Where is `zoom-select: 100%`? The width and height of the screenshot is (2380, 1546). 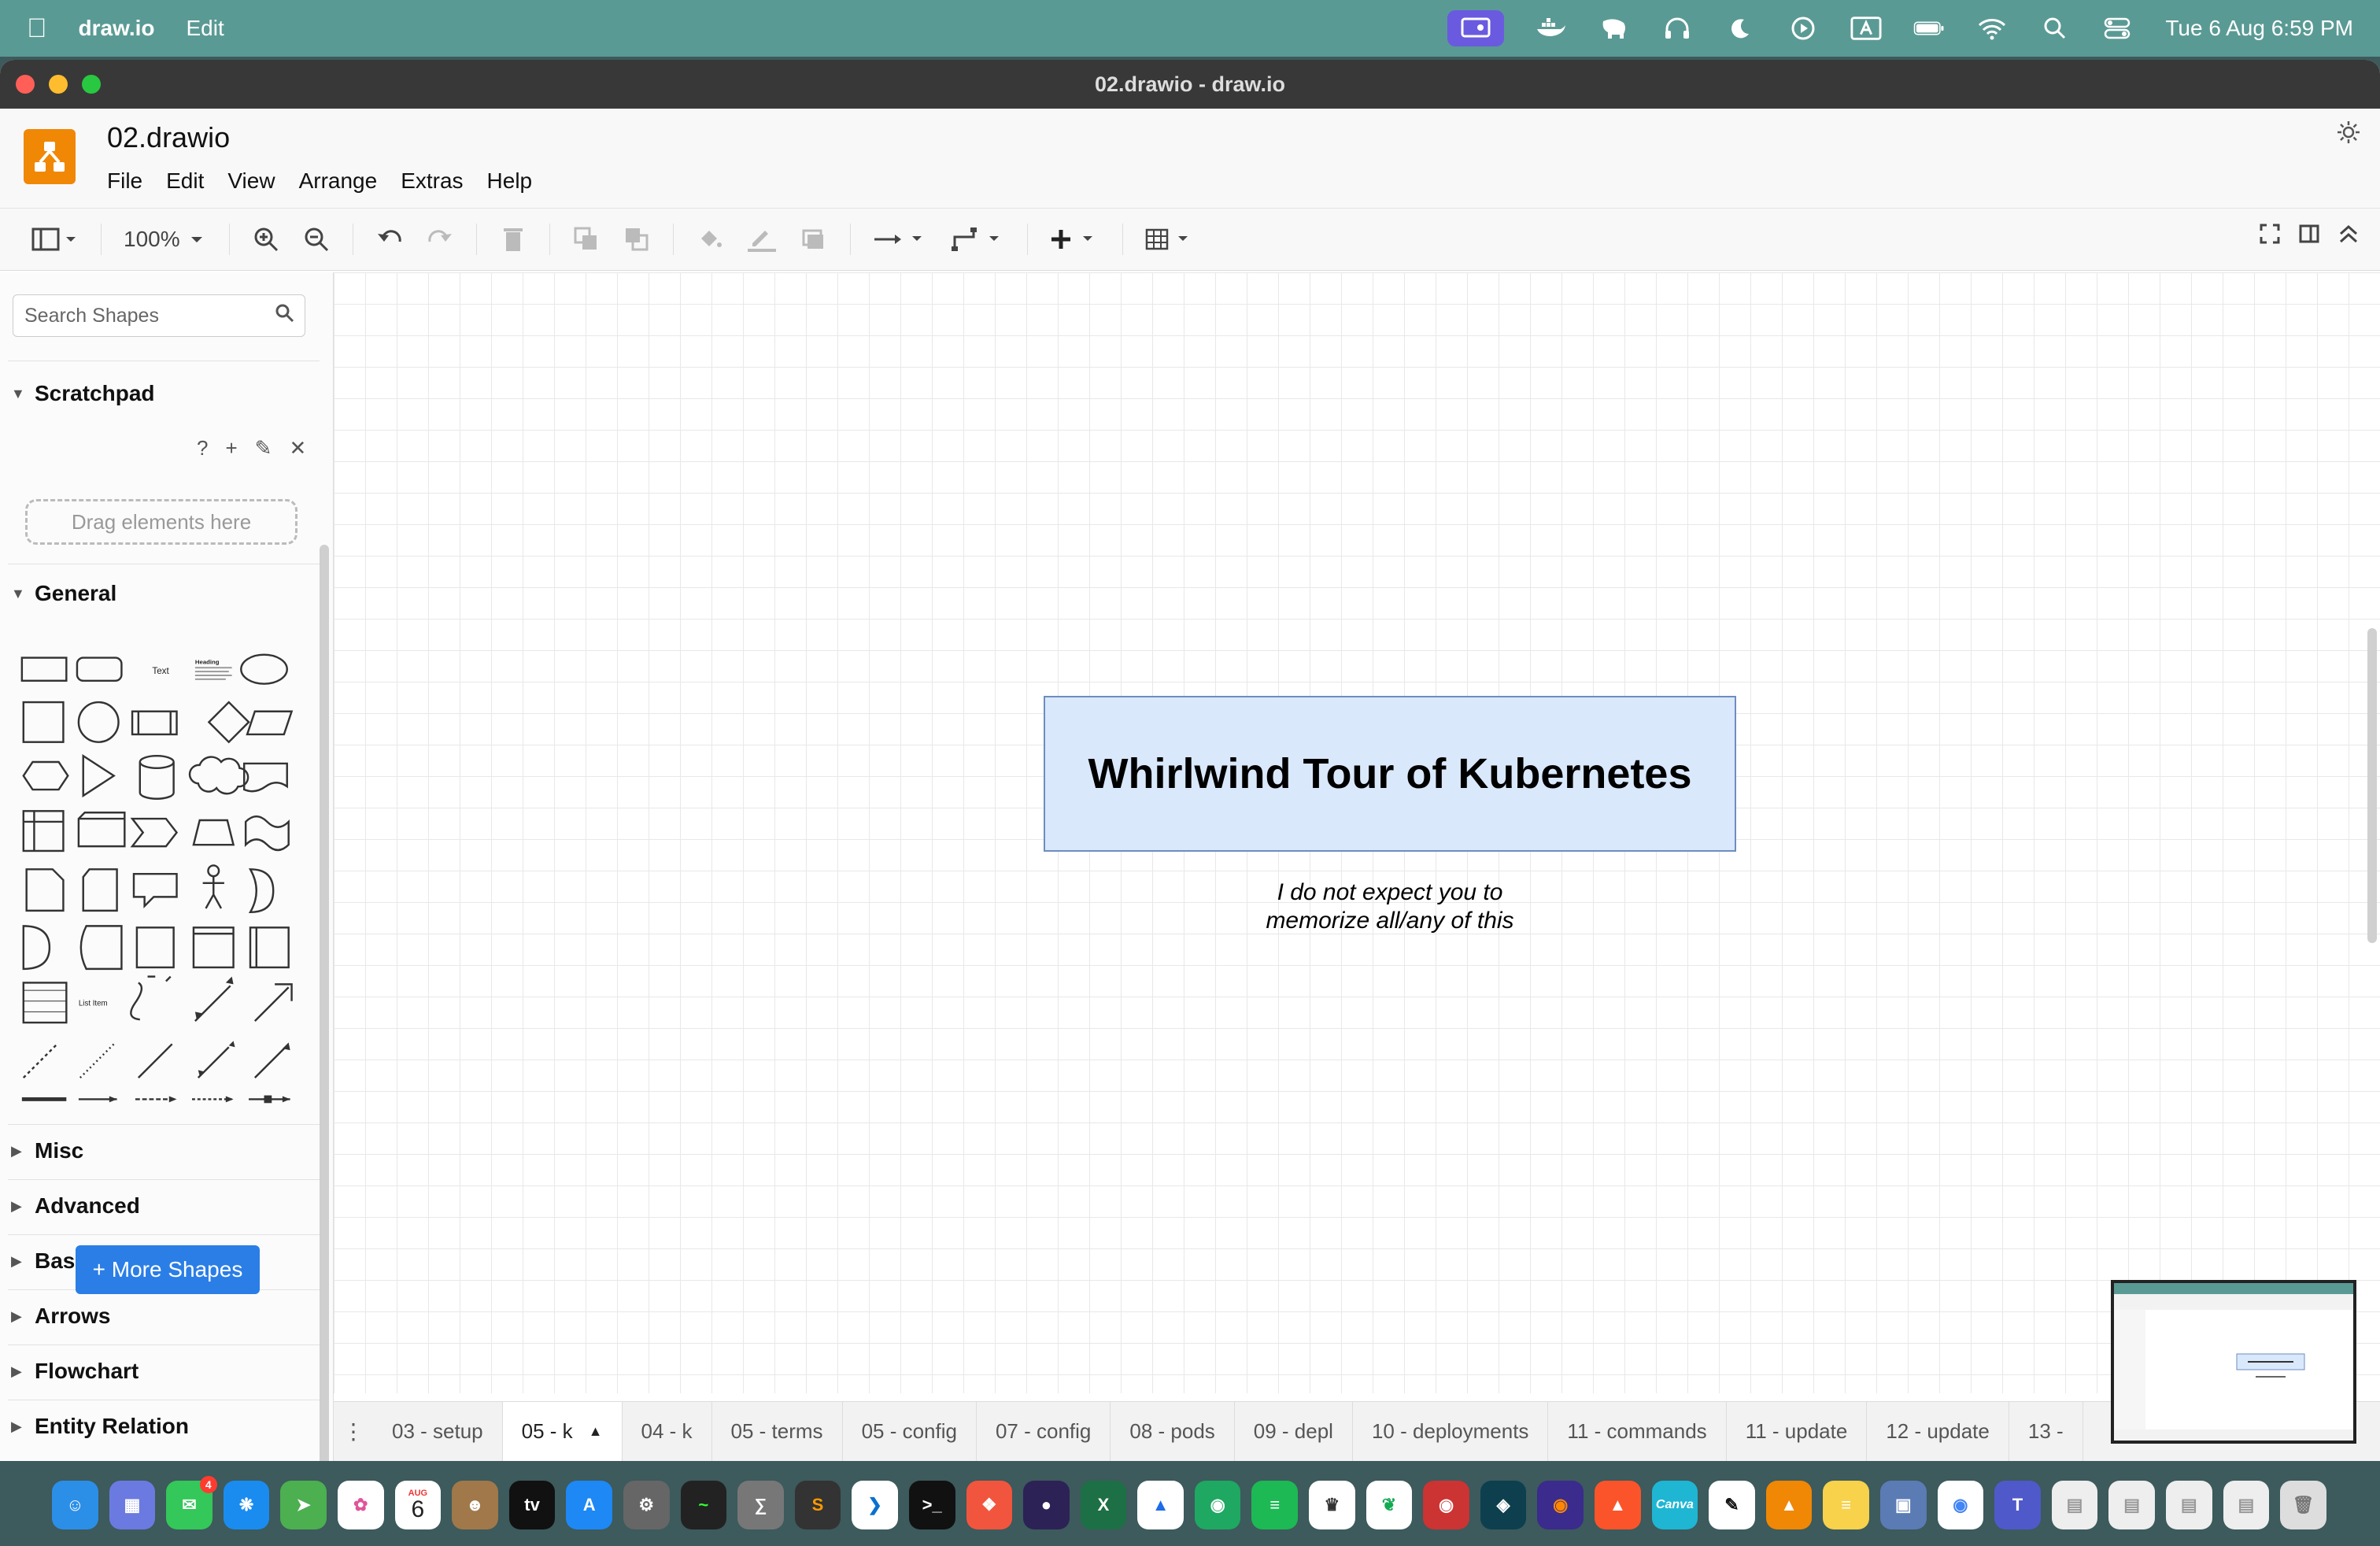 zoom-select: 100% is located at coordinates (165, 239).